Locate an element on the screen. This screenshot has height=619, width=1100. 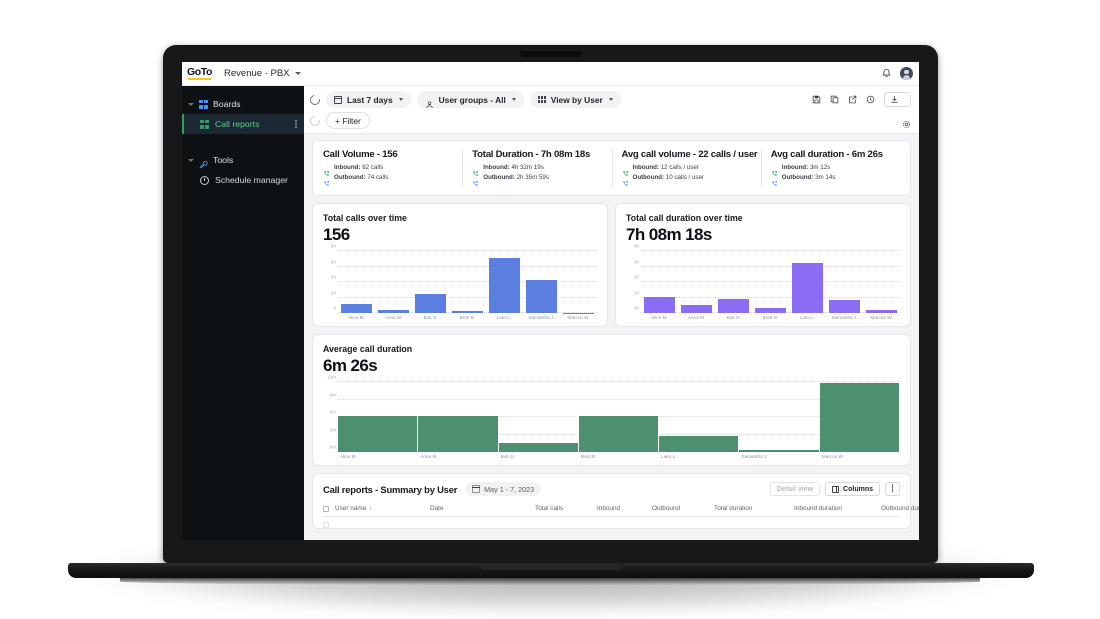
kpi-outbound-label: Outbound: 10 calls / user is located at coordinates (668, 177).